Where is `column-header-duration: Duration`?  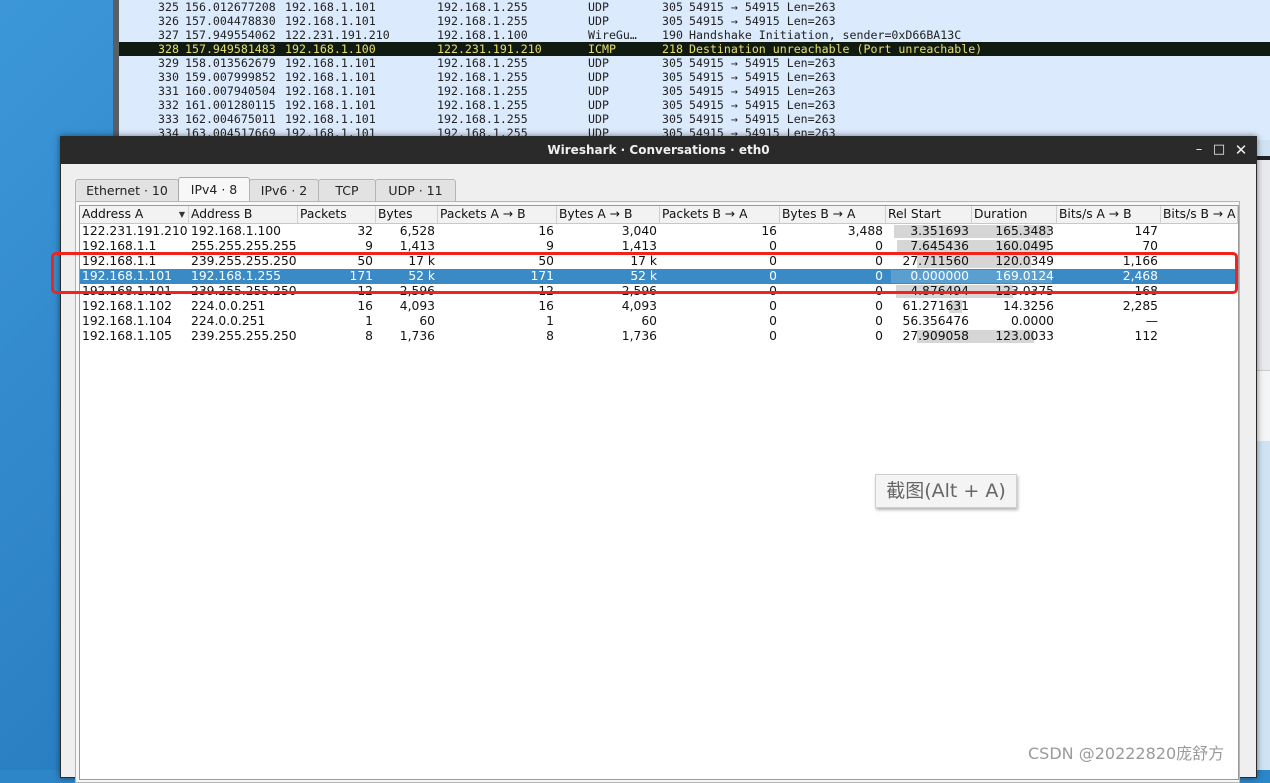 column-header-duration: Duration is located at coordinates (1014, 214).